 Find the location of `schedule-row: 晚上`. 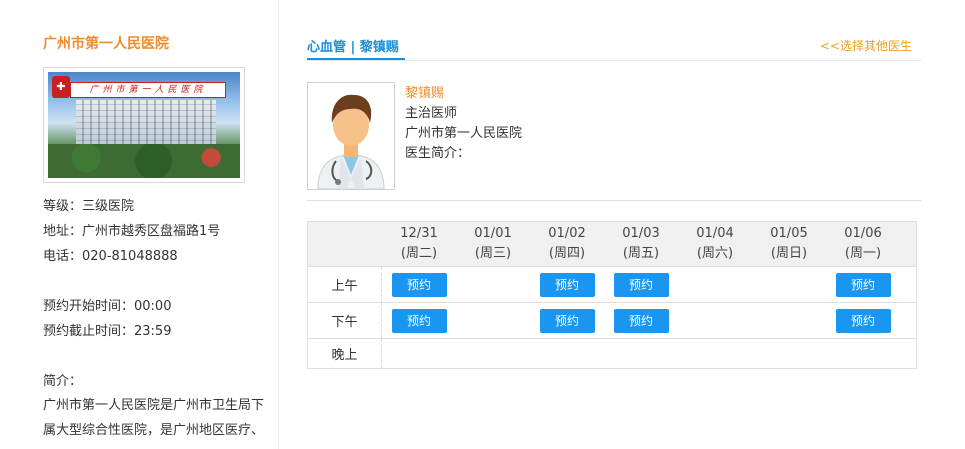

schedule-row: 晚上 is located at coordinates (612, 353).